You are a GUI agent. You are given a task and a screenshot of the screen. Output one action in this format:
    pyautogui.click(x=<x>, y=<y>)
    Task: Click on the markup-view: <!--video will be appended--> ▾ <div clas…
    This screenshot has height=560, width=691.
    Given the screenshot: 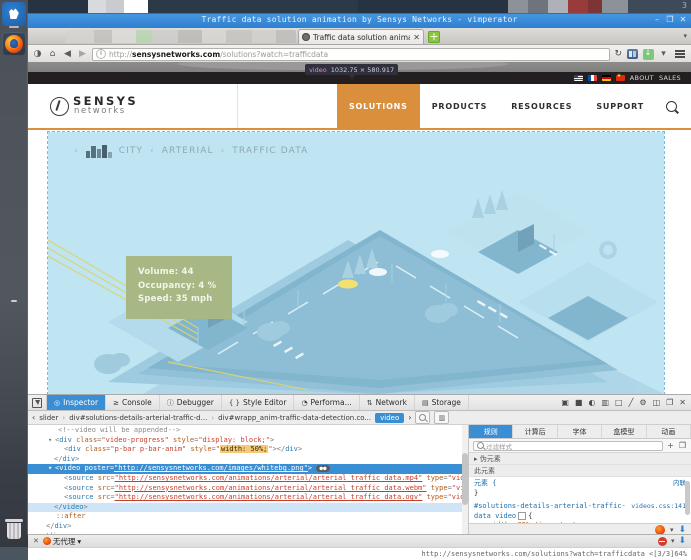 What is the action you would take?
    pyautogui.click(x=248, y=480)
    